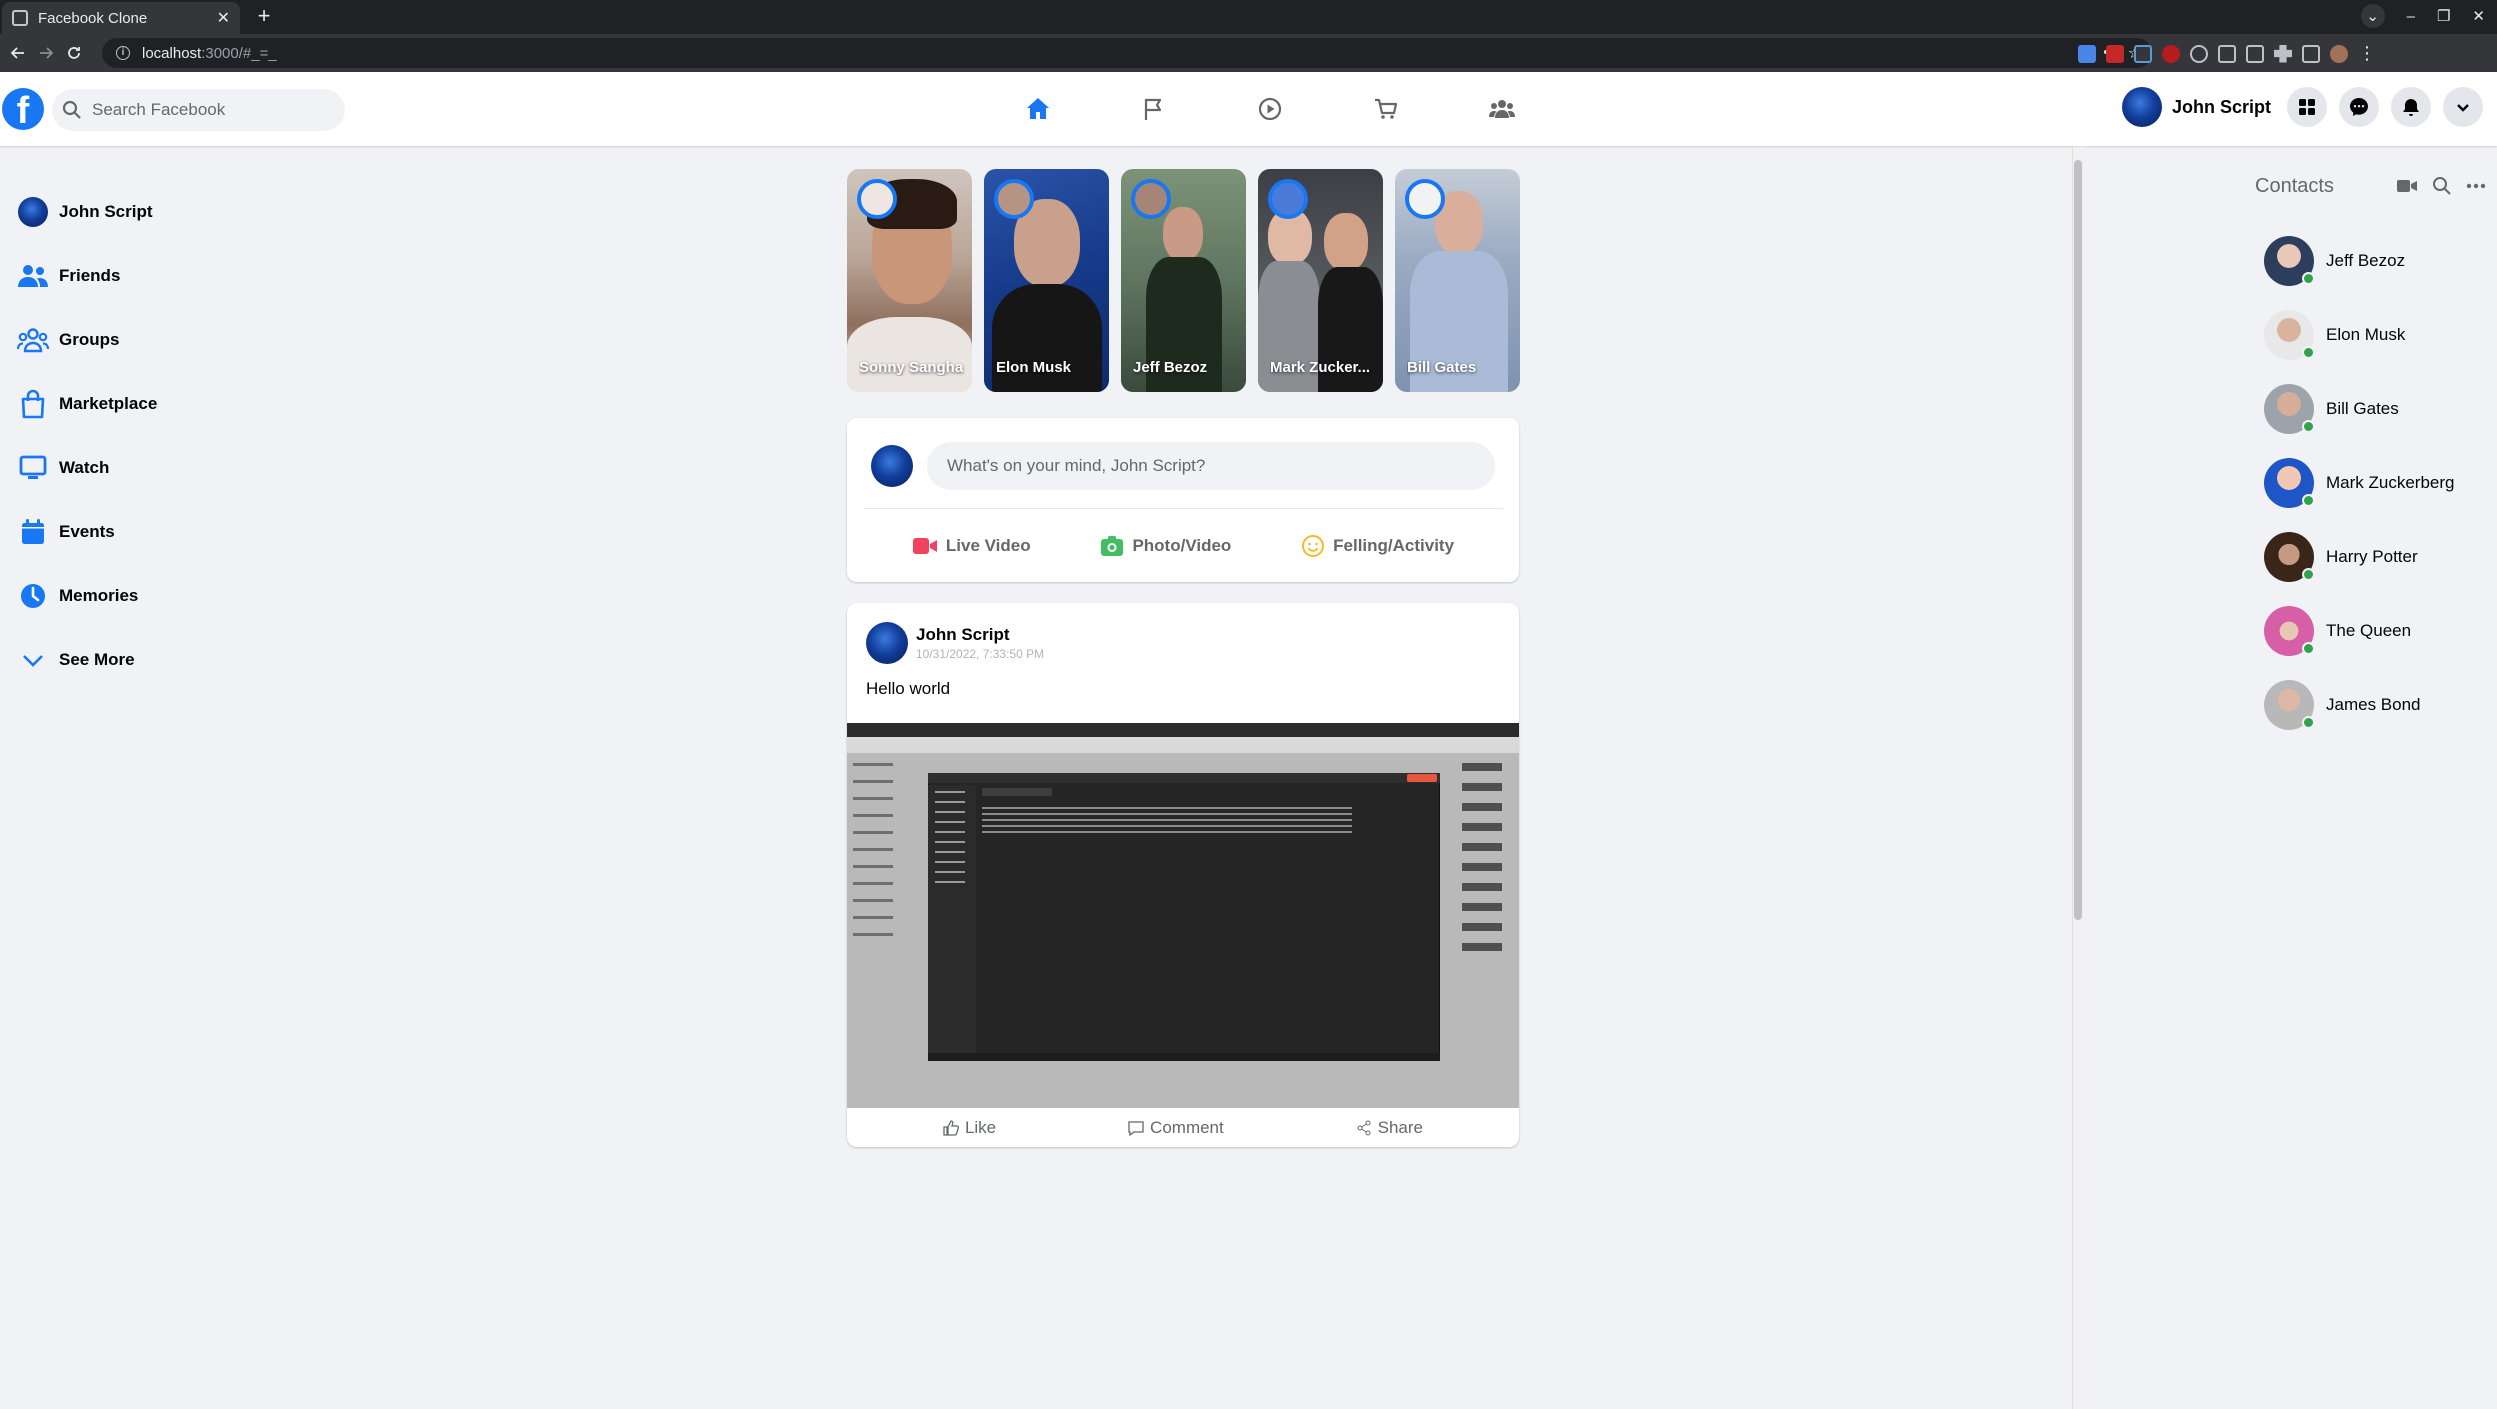  I want to click on sidebar-item-marketplace: Marketplace, so click(166, 404).